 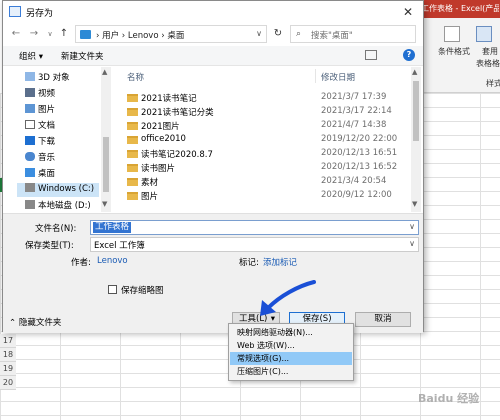 What do you see at coordinates (47, 78) in the screenshot?
I see `tree-item-3d-objects: 3D 对象` at bounding box center [47, 78].